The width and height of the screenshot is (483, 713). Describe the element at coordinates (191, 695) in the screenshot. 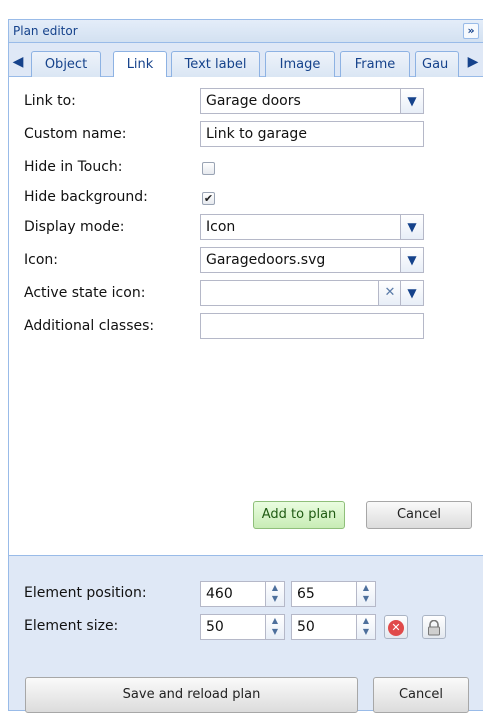

I see `save-and-reload-button: Save and reload plan` at that location.